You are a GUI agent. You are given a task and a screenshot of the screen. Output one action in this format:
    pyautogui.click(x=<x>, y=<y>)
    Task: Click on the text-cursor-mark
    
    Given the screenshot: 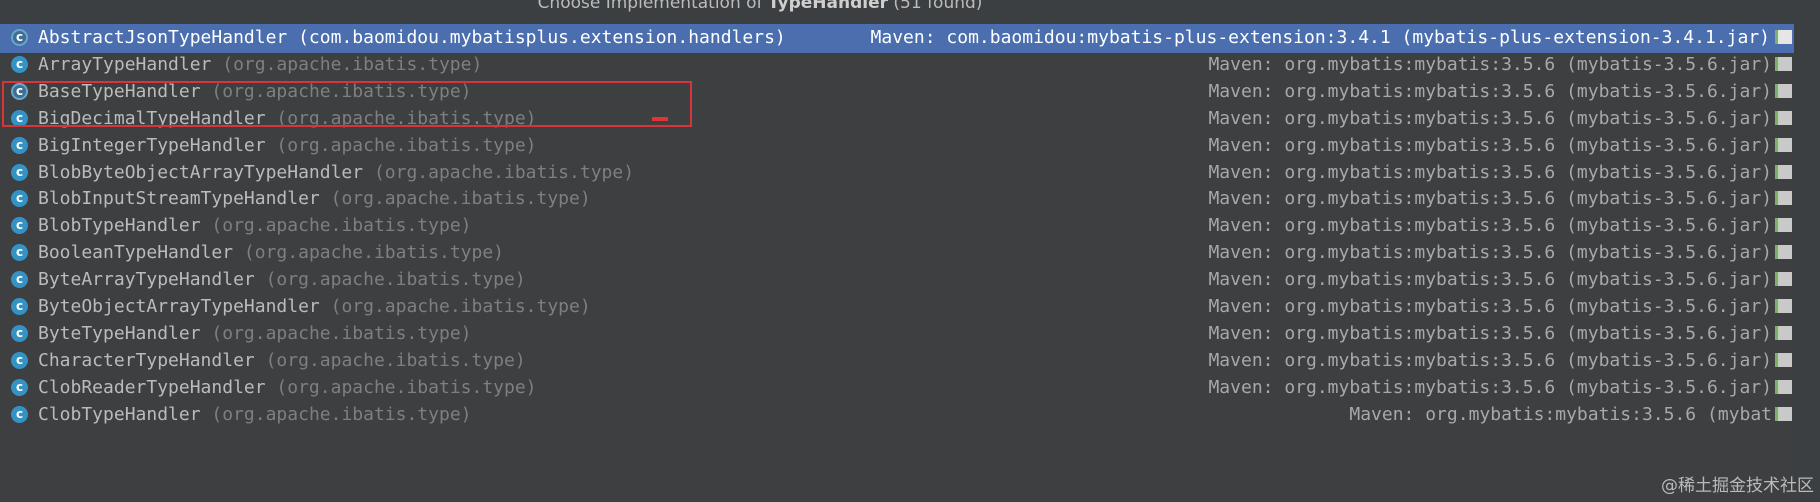 What is the action you would take?
    pyautogui.click(x=660, y=119)
    